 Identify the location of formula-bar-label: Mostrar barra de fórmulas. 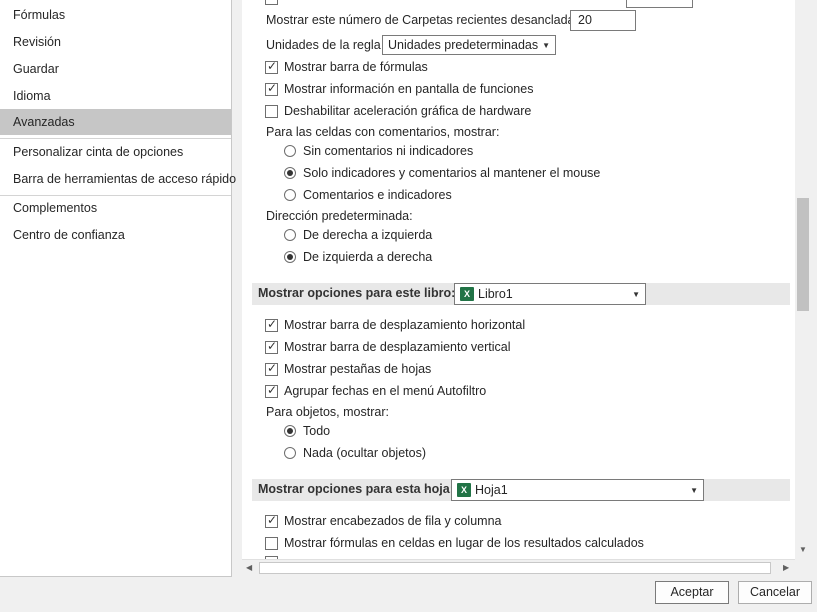
(356, 67).